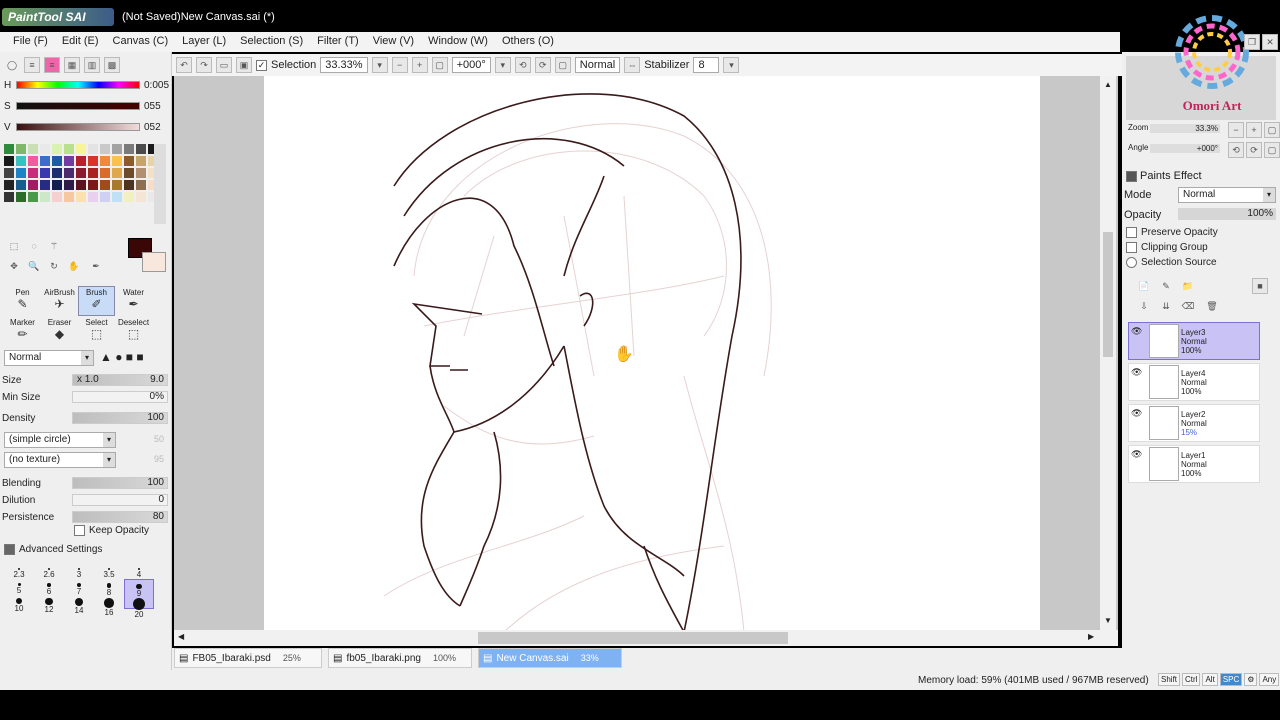  Describe the element at coordinates (88, 106) in the screenshot. I see `saturation-slider: S 055` at that location.